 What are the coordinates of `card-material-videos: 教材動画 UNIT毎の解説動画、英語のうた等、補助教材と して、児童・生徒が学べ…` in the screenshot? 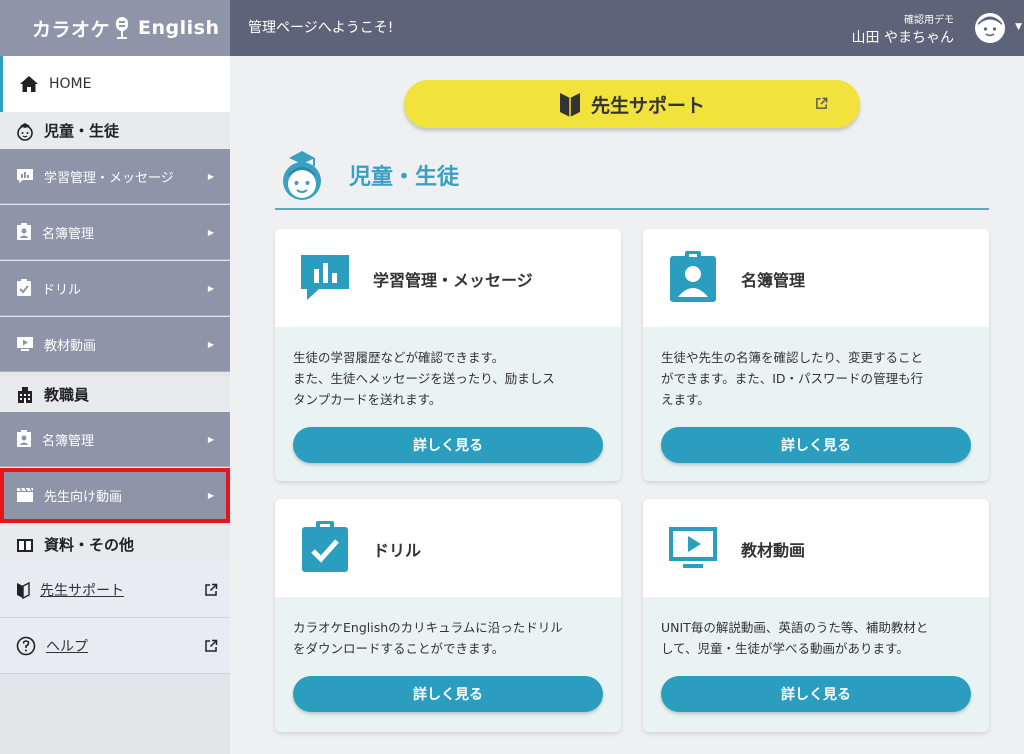 It's located at (816, 615).